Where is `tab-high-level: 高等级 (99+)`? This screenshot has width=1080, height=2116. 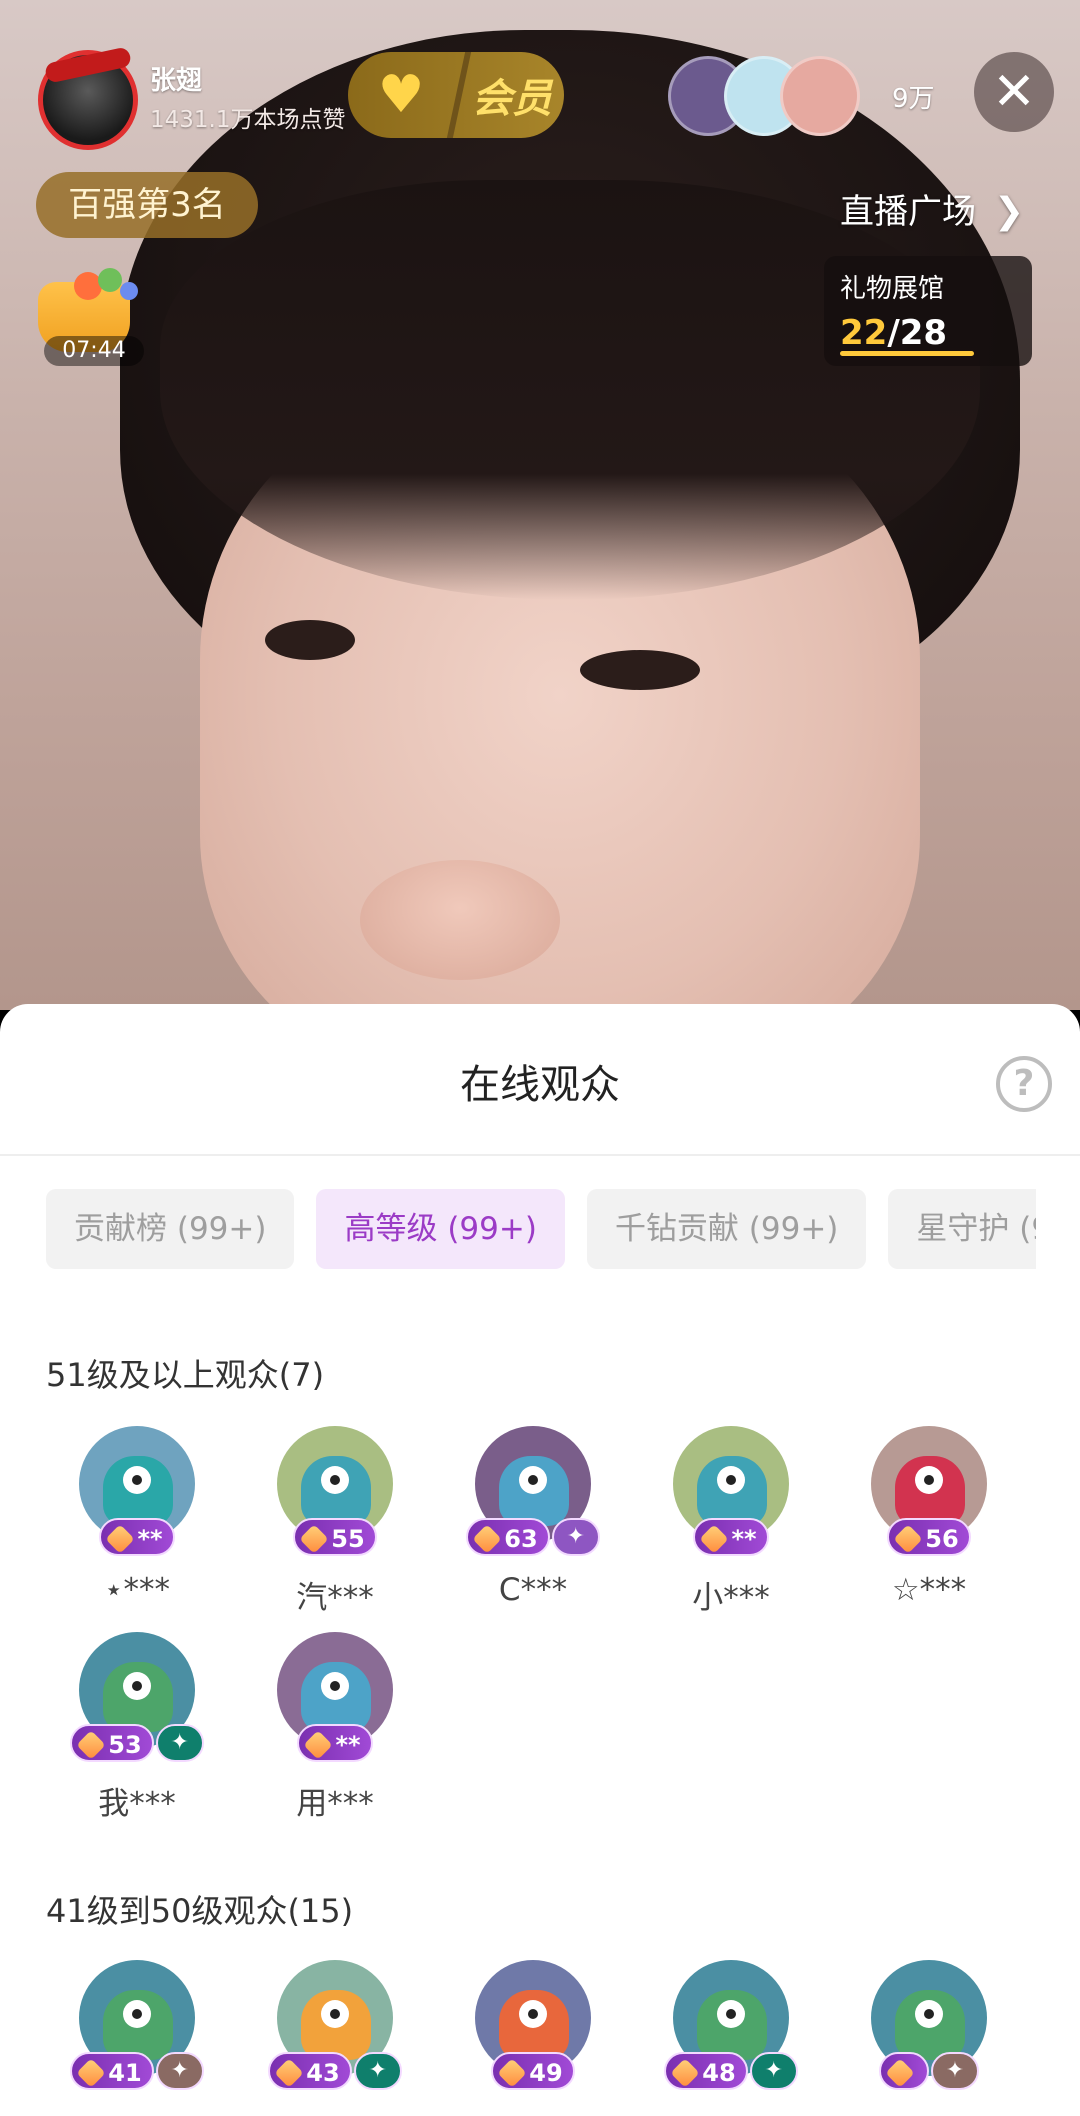 tab-high-level: 高等级 (99+) is located at coordinates (440, 1229).